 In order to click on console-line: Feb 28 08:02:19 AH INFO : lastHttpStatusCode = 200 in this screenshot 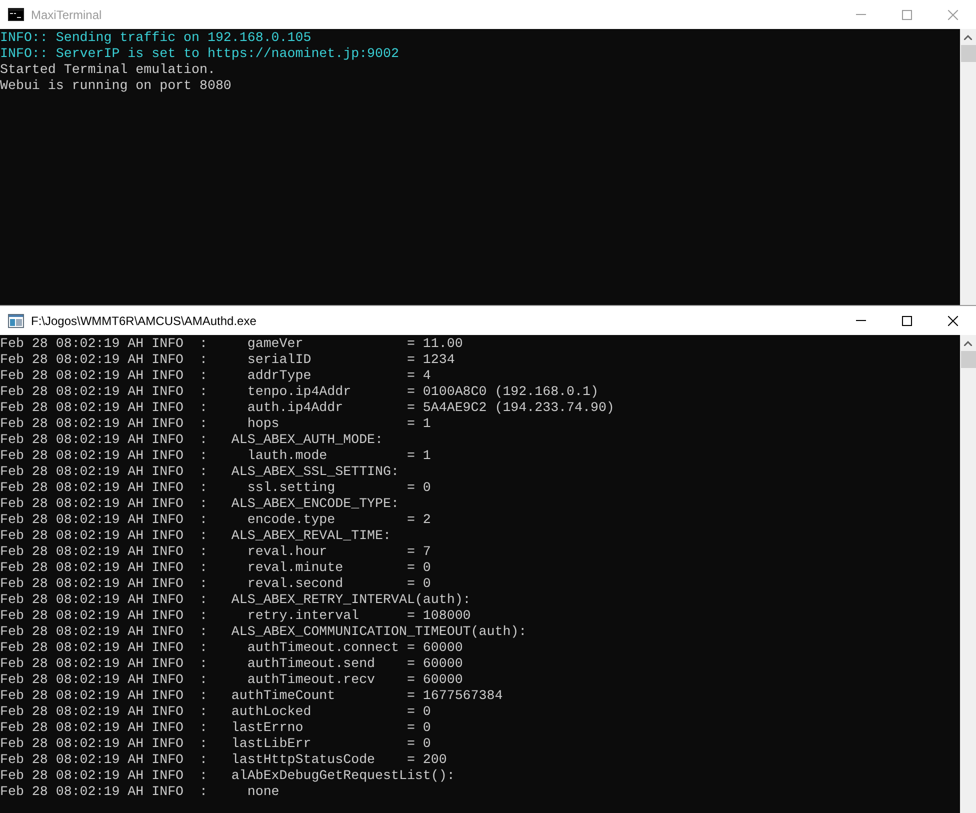, I will do `click(223, 760)`.